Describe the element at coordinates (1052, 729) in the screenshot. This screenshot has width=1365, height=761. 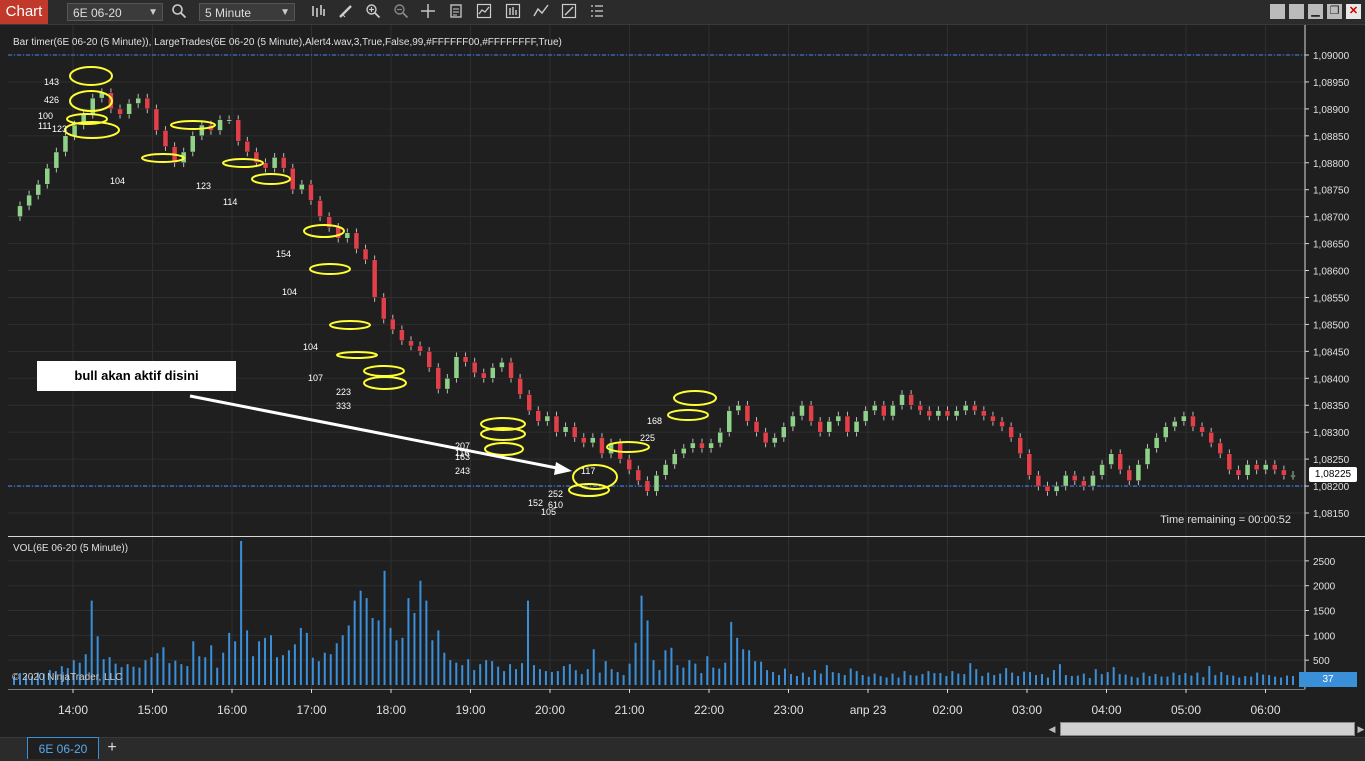
I see `scroll-left-icon: ◀` at that location.